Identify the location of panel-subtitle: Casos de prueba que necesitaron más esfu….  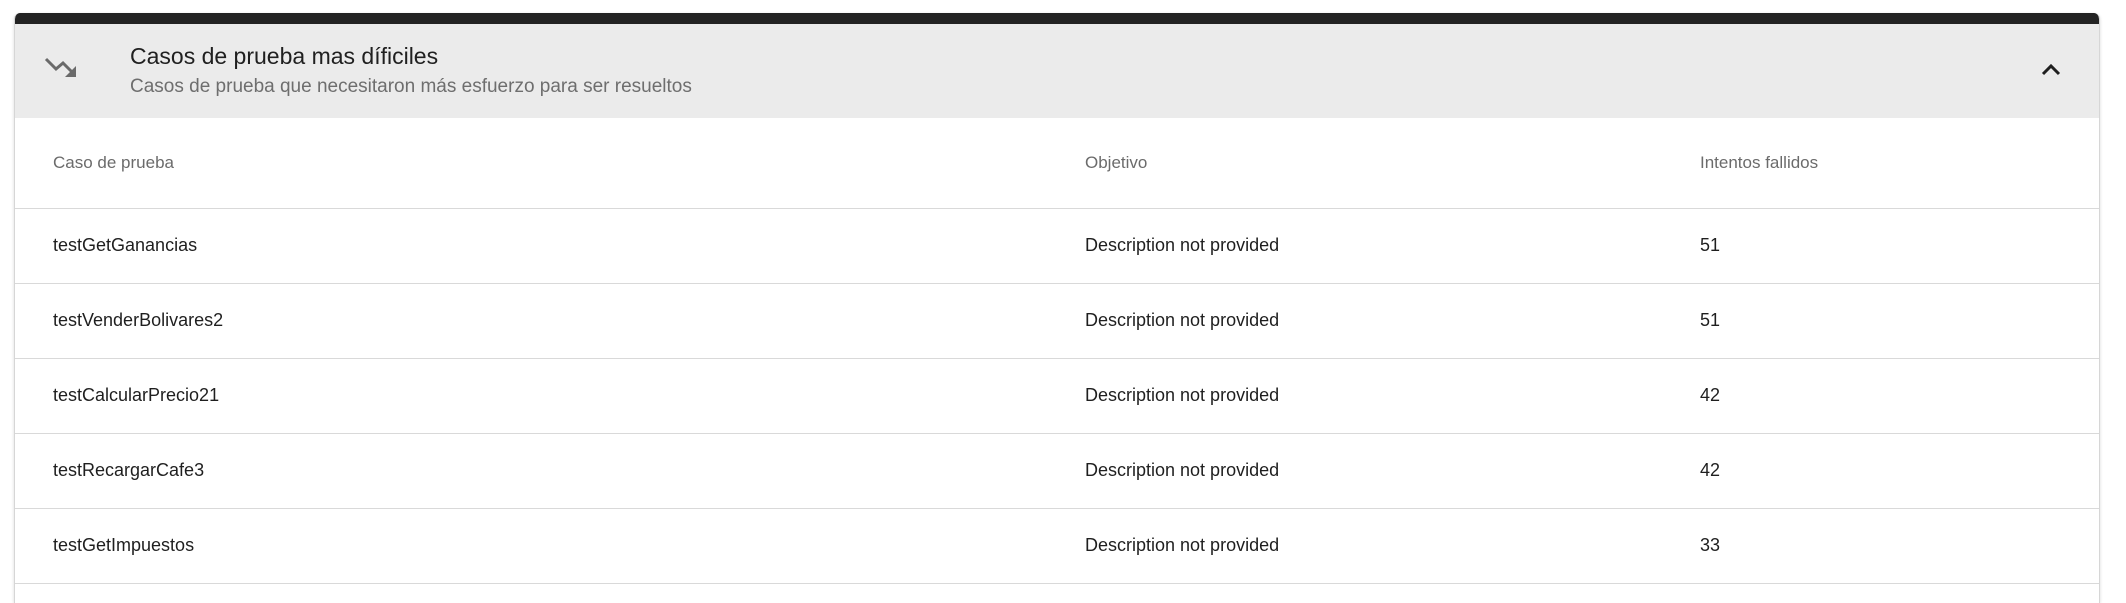
(411, 86).